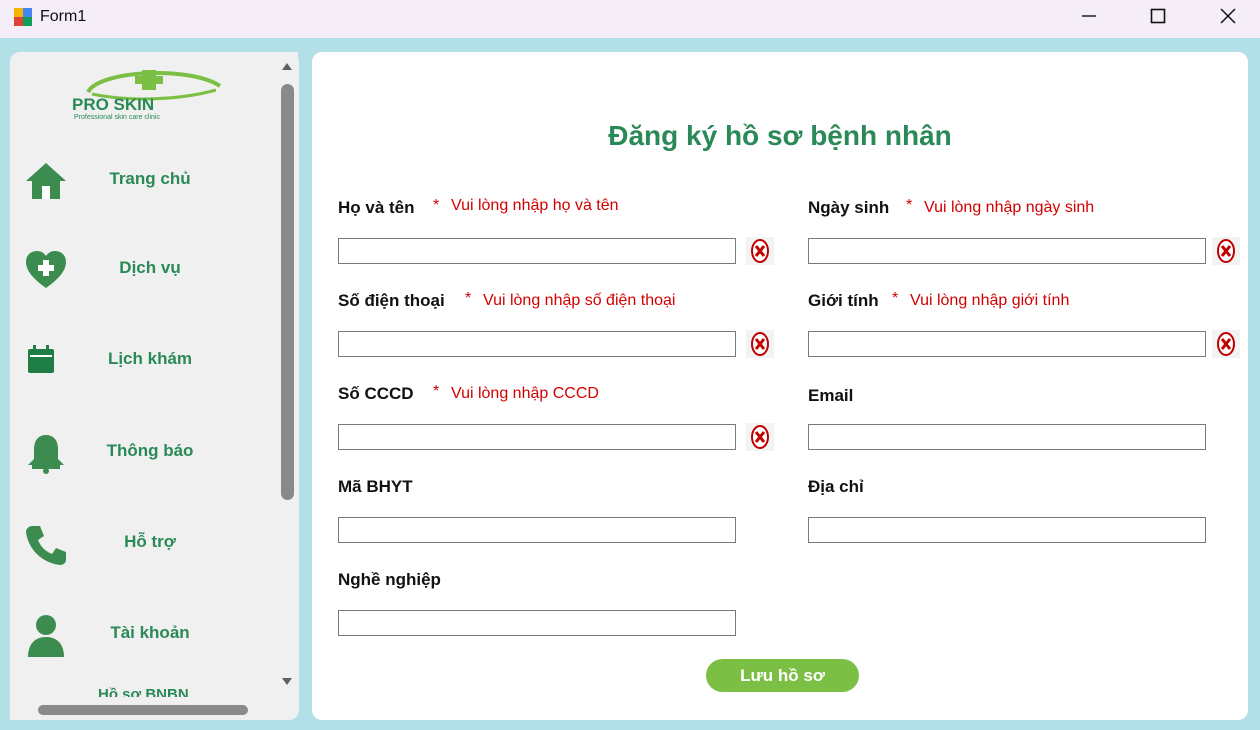  I want to click on occupation-label: Nghề nghiệp, so click(389, 579).